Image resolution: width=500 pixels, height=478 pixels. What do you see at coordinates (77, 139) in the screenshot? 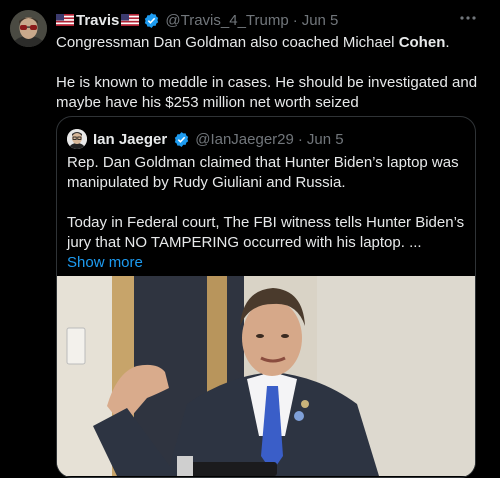
I see `quote-author-avatar` at bounding box center [77, 139].